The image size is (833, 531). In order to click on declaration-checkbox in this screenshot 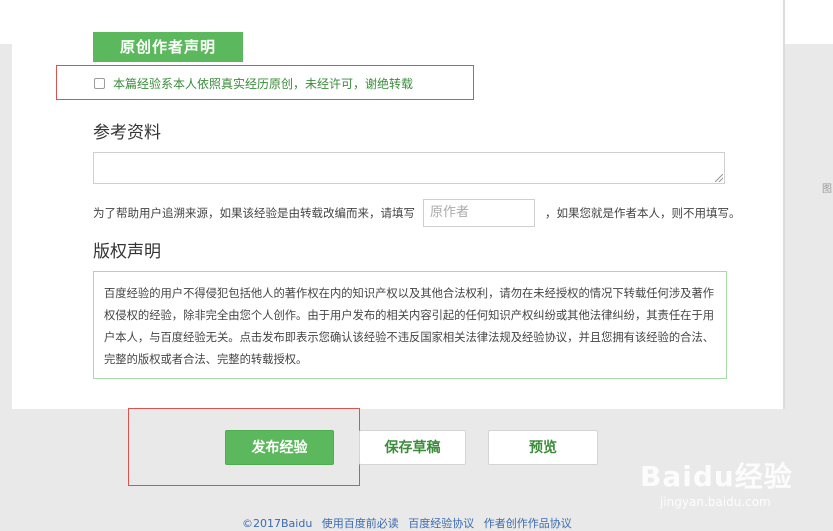, I will do `click(99, 83)`.